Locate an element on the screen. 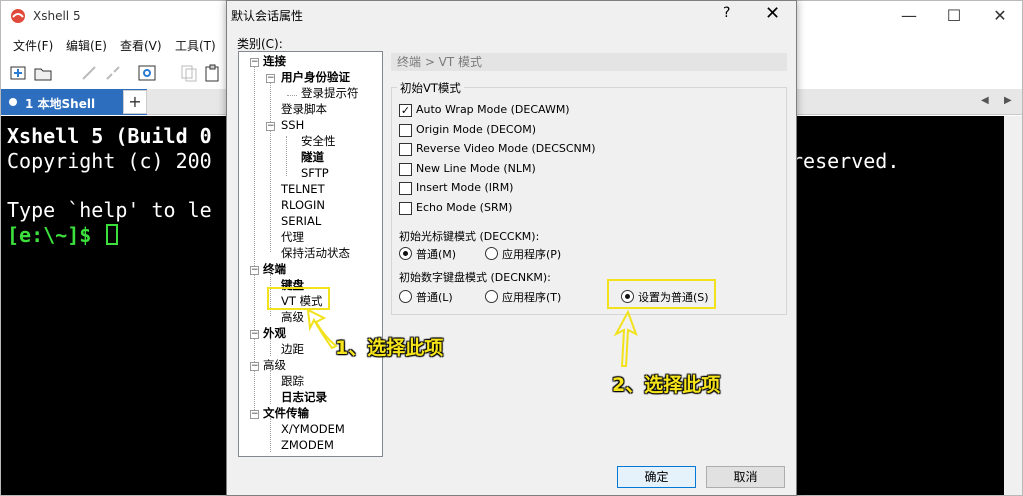 This screenshot has height=496, width=1023. connect-icon is located at coordinates (89, 73).